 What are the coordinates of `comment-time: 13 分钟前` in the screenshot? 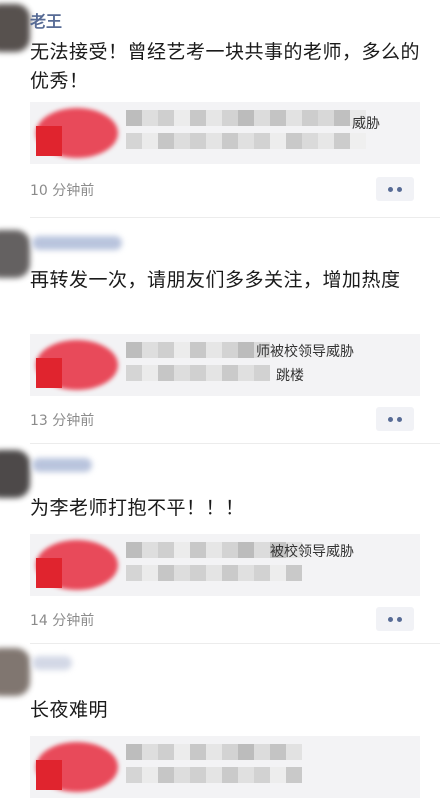 It's located at (62, 421).